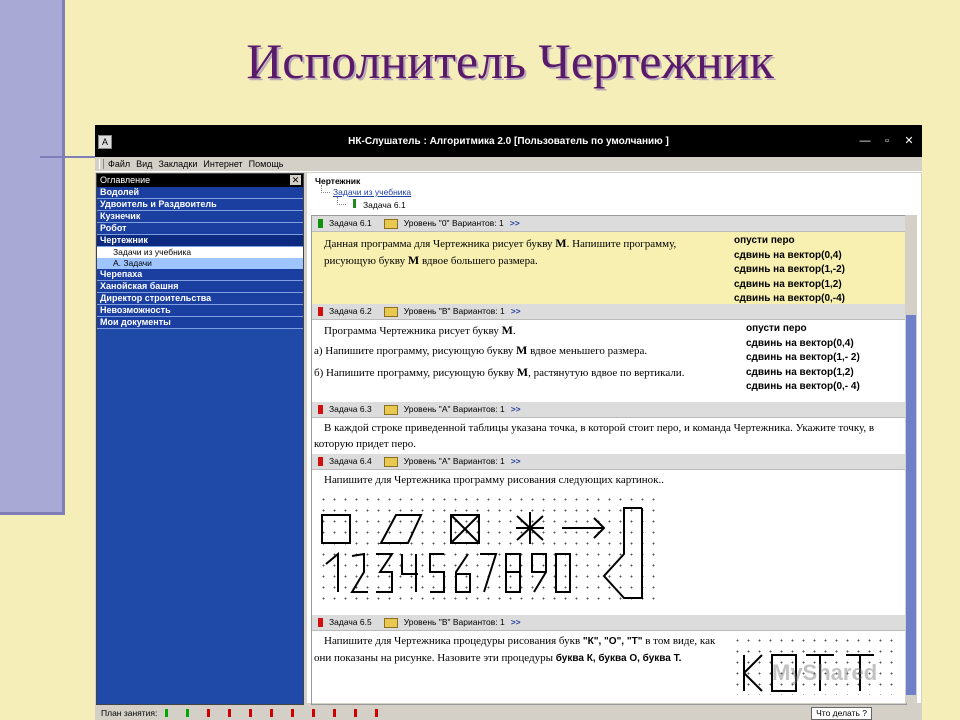 The width and height of the screenshot is (960, 720). Describe the element at coordinates (465, 529) in the screenshot. I see `cross-lines` at that location.